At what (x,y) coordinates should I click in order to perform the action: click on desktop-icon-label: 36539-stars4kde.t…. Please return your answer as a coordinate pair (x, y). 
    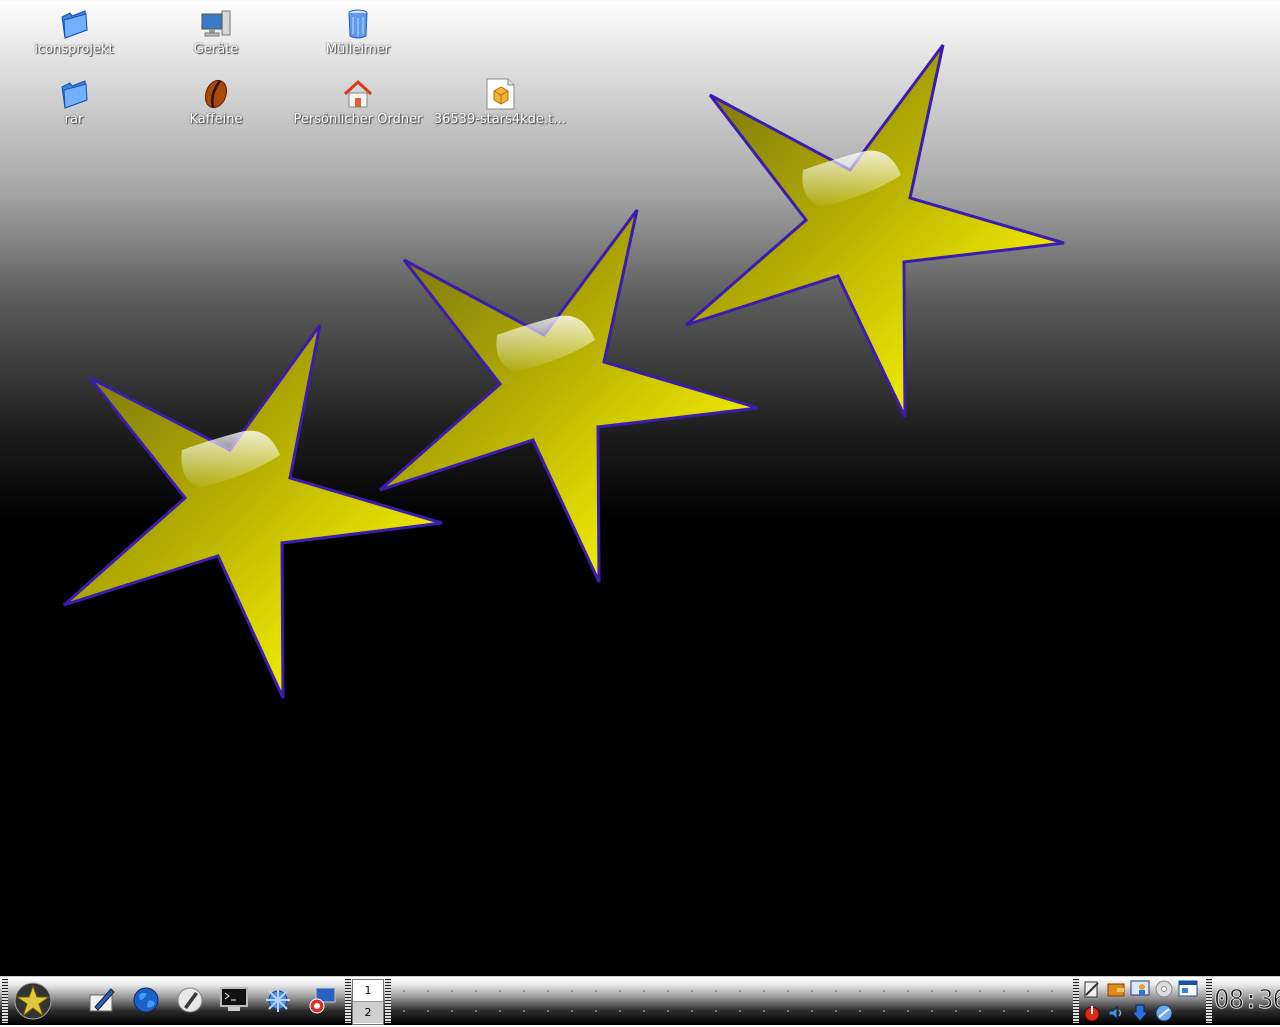
    Looking at the image, I should click on (500, 119).